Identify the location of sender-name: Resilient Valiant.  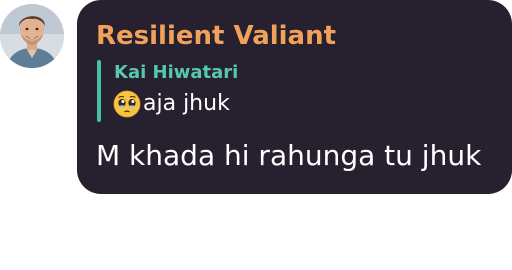
(216, 36).